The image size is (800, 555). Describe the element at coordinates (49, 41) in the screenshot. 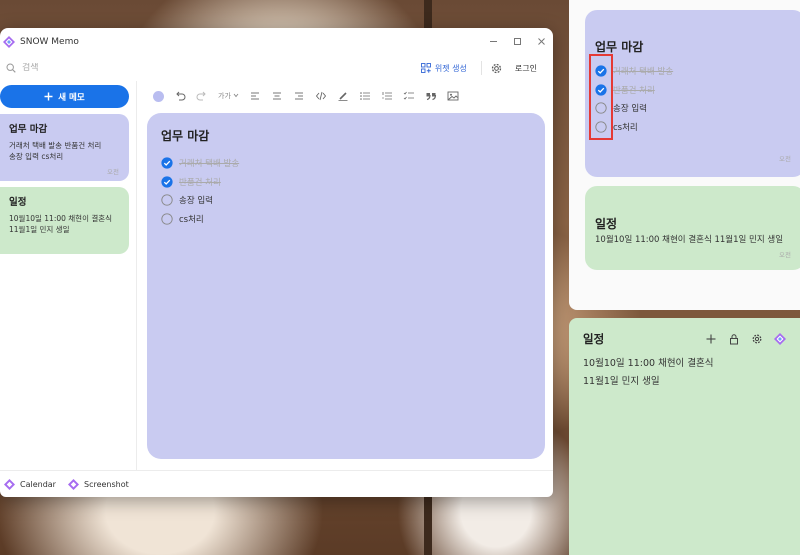

I see `app-title: SNOW Memo` at that location.